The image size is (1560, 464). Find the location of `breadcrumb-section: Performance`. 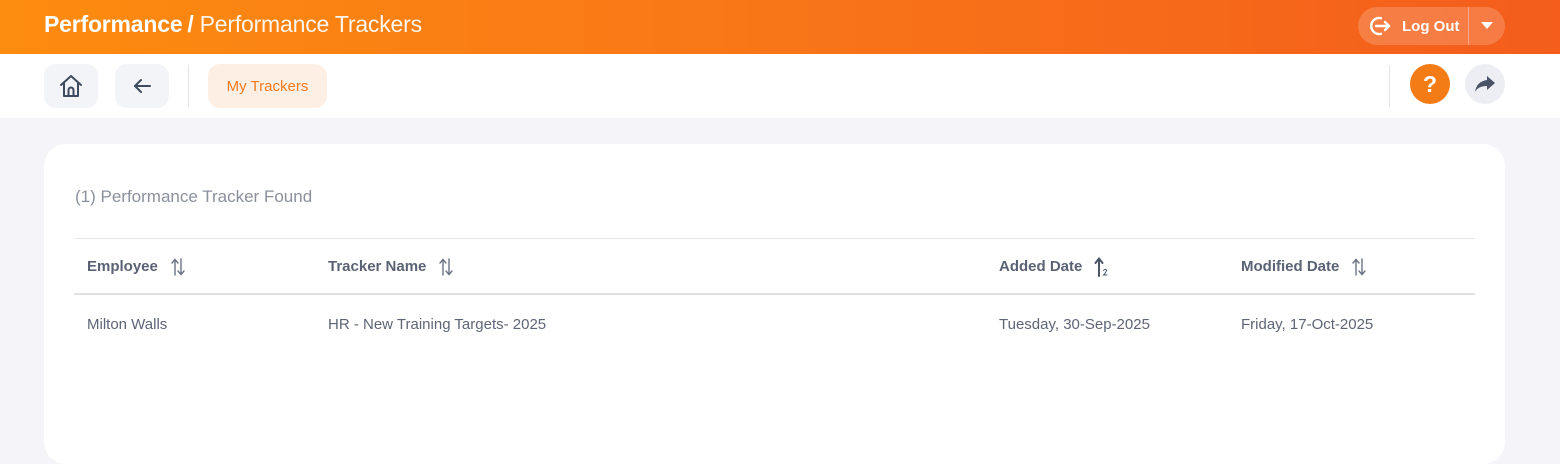

breadcrumb-section: Performance is located at coordinates (113, 24).